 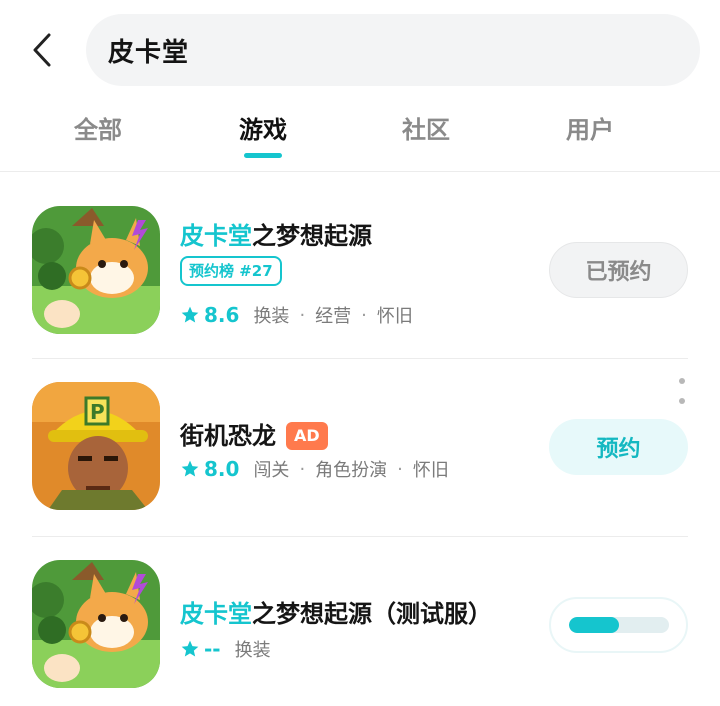 I want to click on tag: 角色扮演, so click(x=351, y=470).